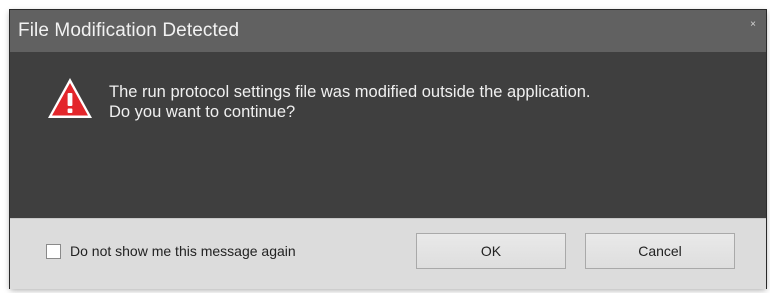  I want to click on title-bar: File Modification Detected ×, so click(388, 31).